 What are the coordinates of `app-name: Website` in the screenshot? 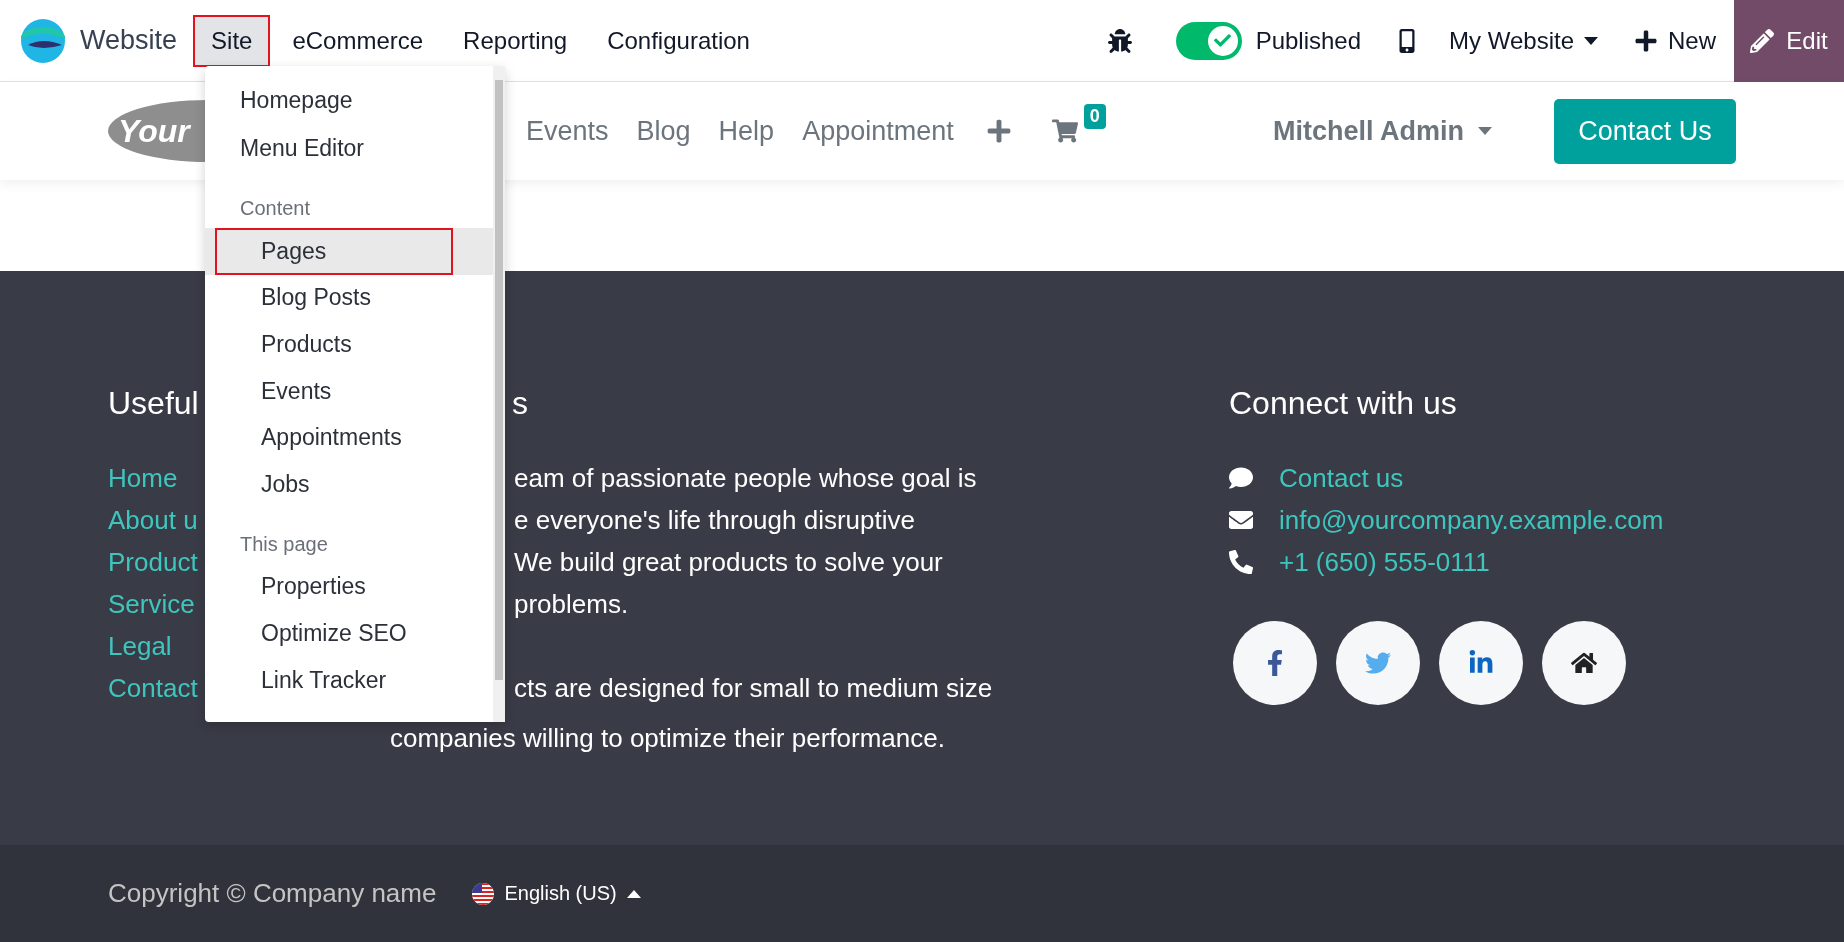 It's located at (129, 40).